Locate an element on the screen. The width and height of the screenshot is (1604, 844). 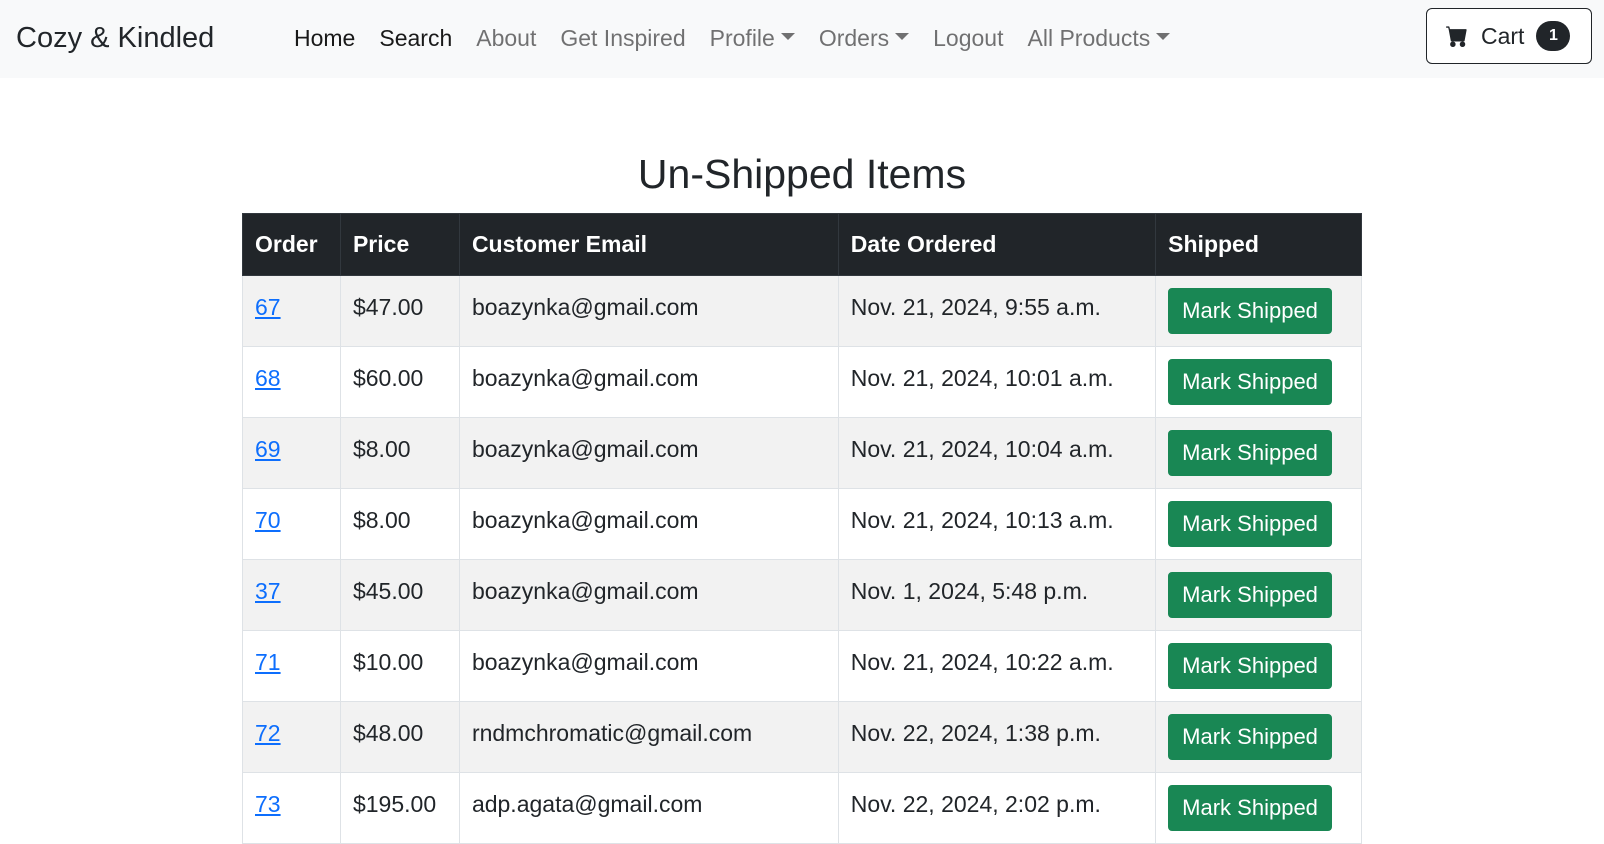
date-value: Nov. 21, 2024, 10:01 a.m. is located at coordinates (982, 377).